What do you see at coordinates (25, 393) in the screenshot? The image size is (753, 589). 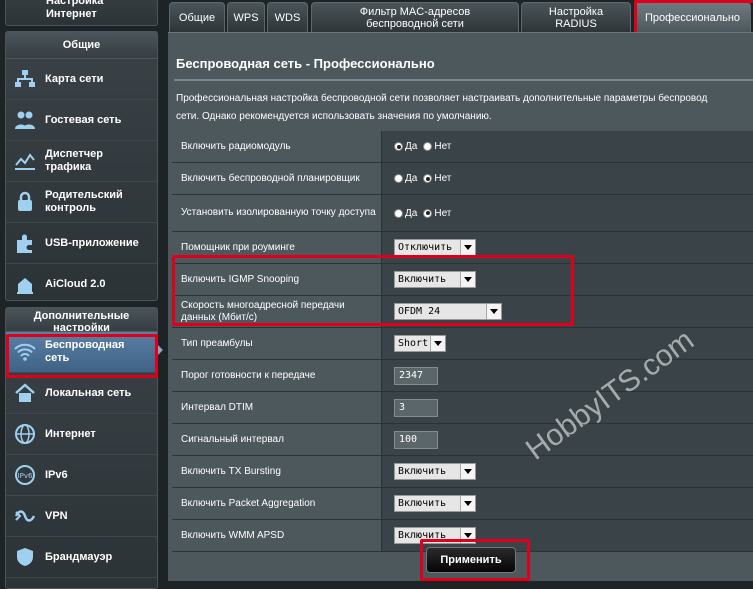 I see `lan-icon` at bounding box center [25, 393].